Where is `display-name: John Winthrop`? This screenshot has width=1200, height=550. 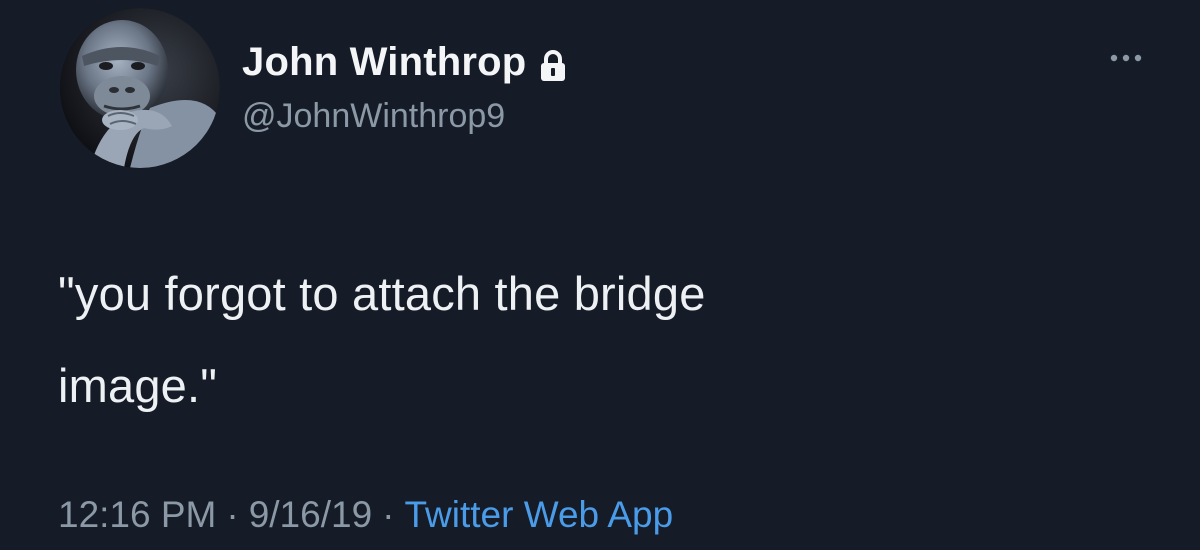
display-name: John Winthrop is located at coordinates (384, 62).